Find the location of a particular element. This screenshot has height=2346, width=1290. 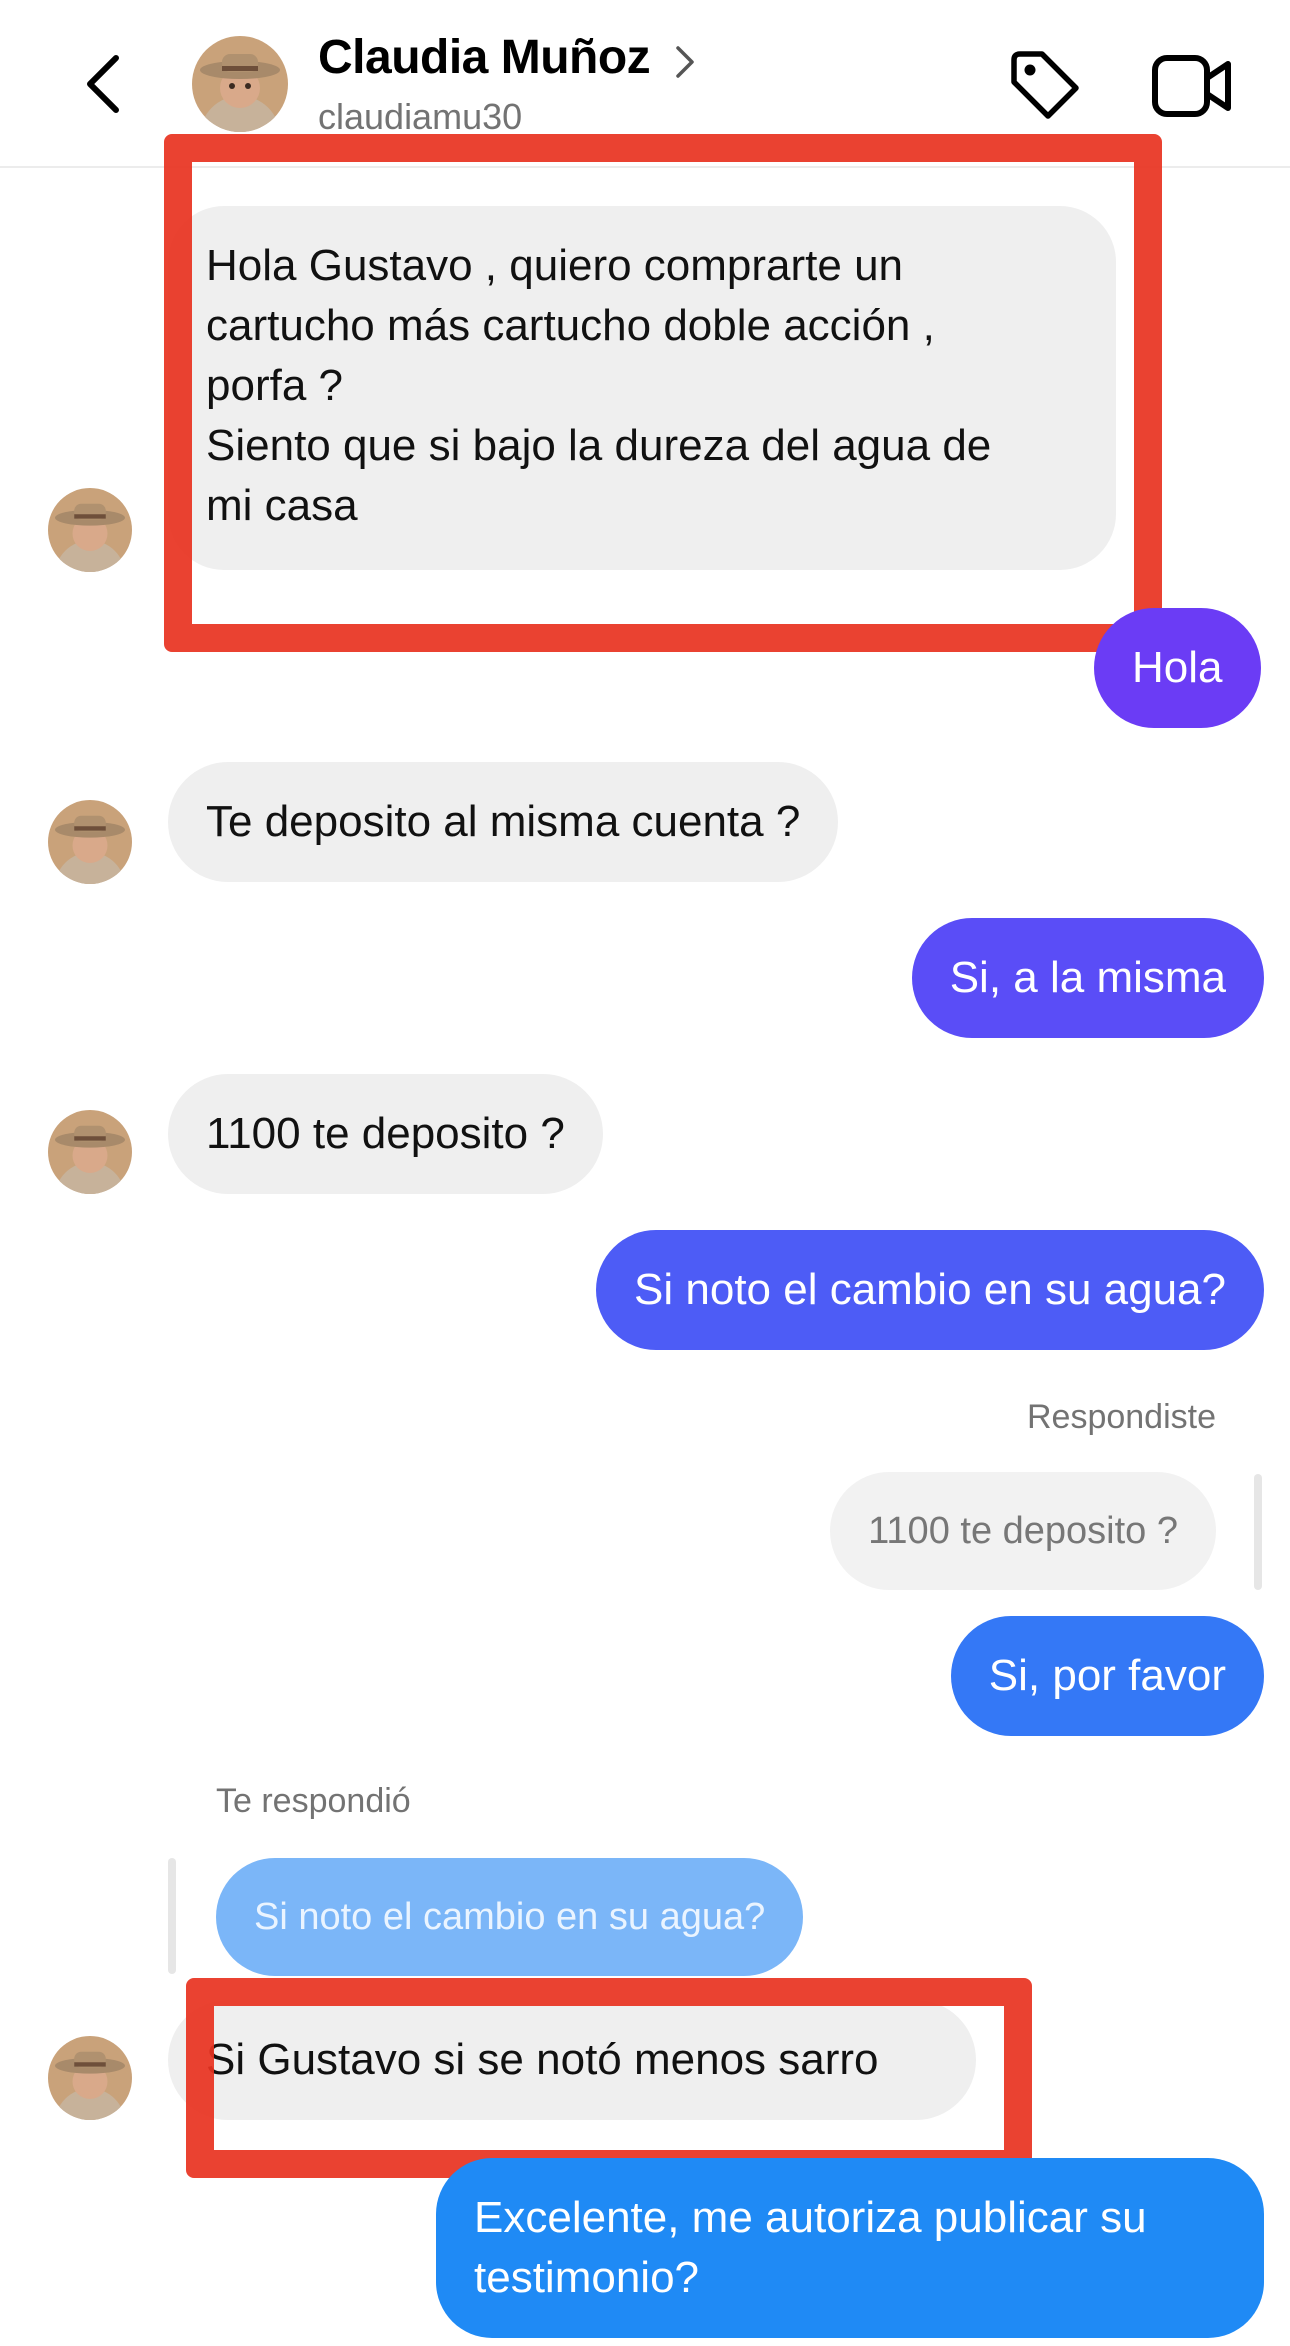

contact-name: Claudia Muñoz is located at coordinates (484, 57).